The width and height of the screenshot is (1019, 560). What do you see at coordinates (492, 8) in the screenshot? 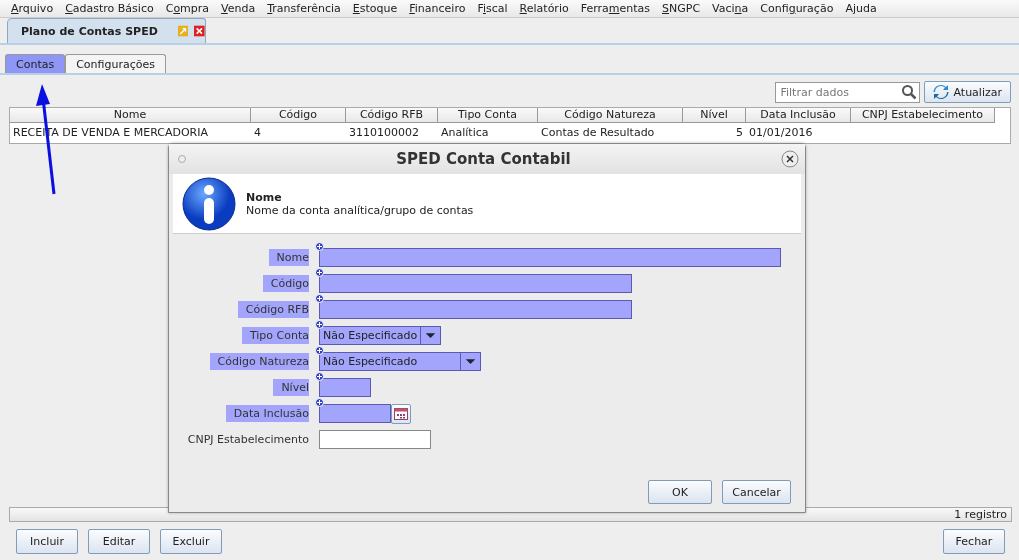
I see `menu-item: Fiscal` at bounding box center [492, 8].